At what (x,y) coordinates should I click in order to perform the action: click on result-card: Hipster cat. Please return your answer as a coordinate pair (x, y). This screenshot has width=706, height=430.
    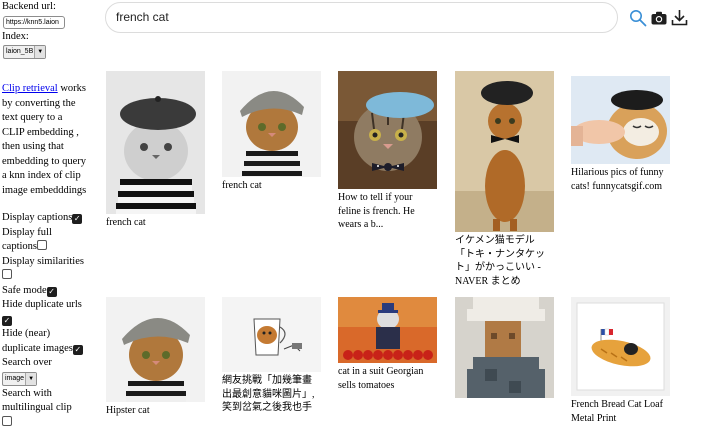
    Looking at the image, I should click on (156, 357).